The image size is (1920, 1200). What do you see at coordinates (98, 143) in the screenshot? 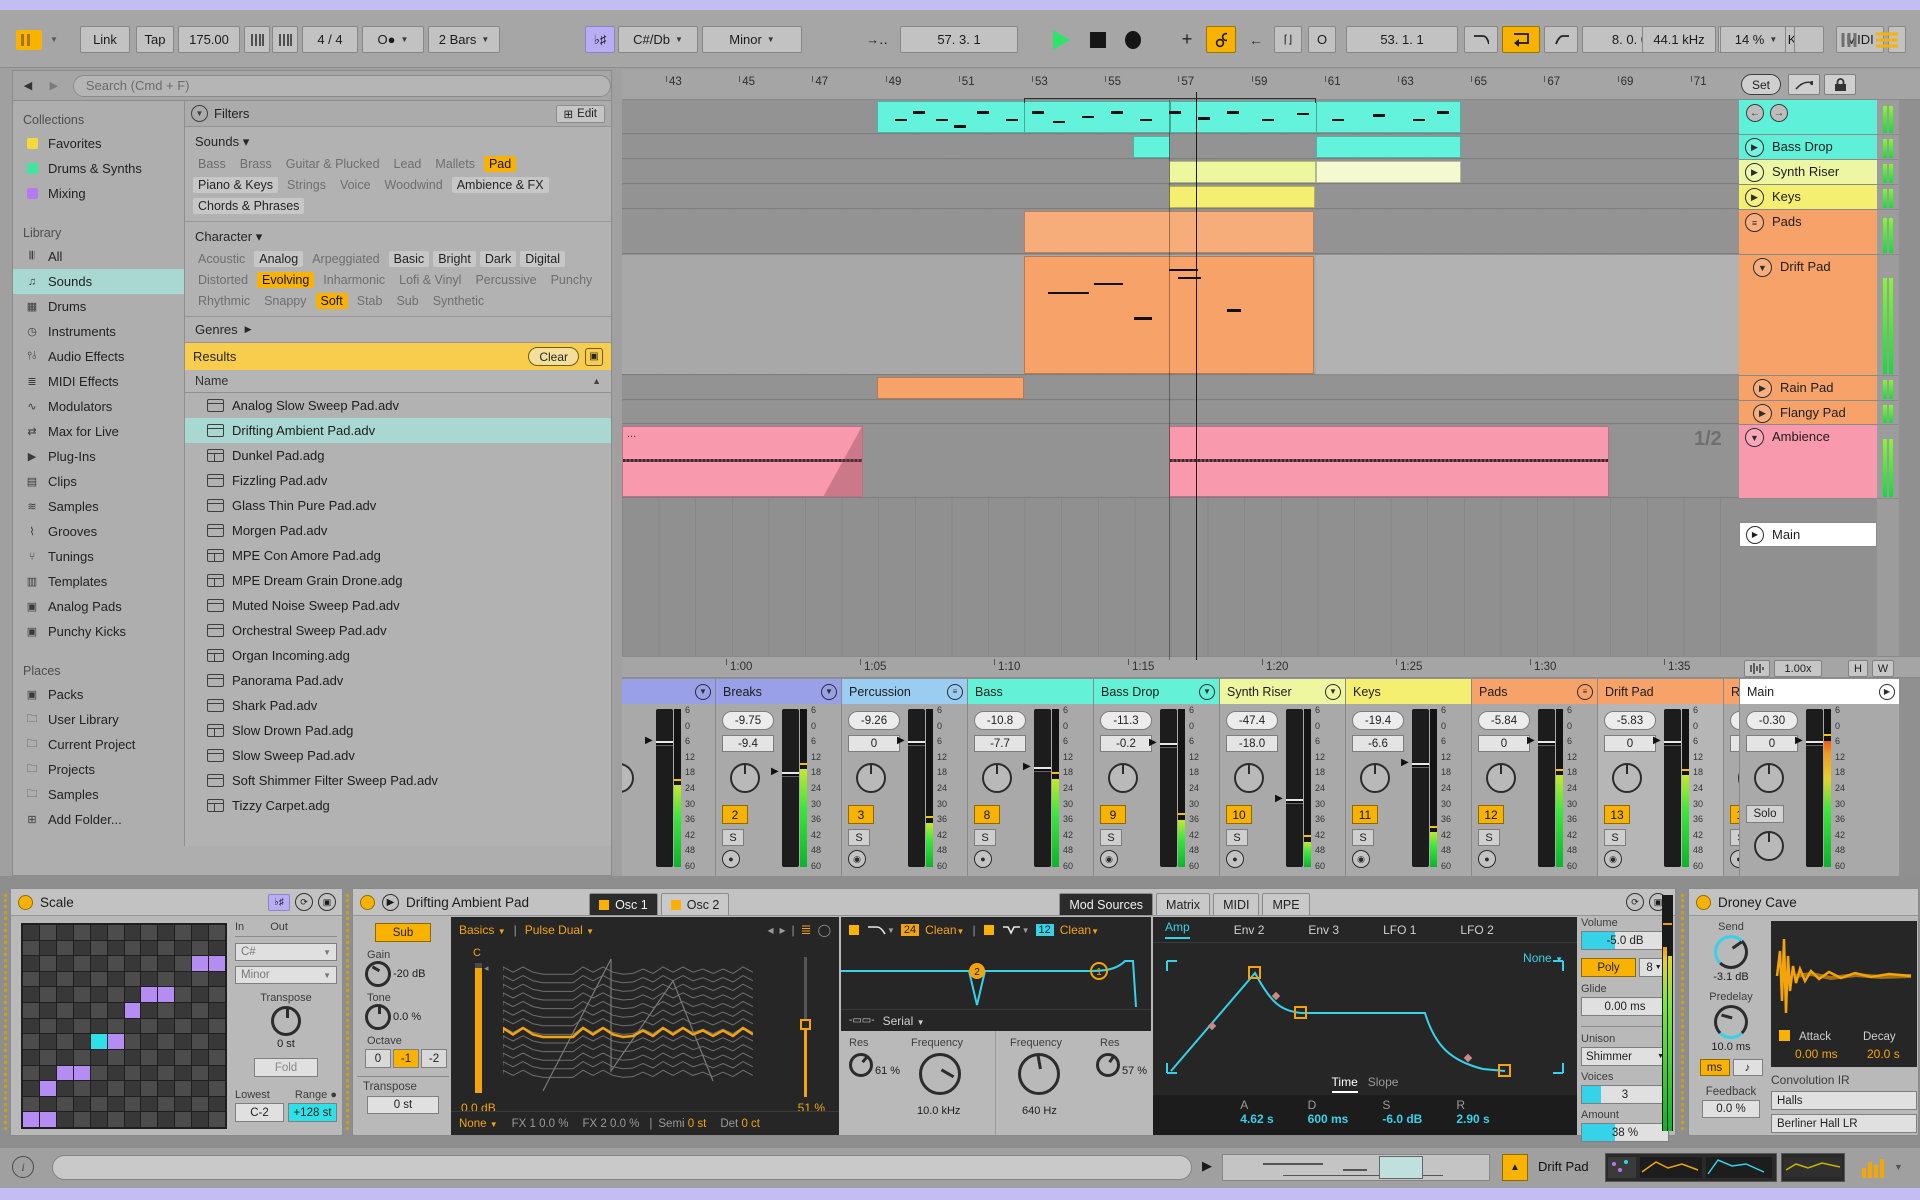
I see `sidebar-item-favorites: Favorites` at bounding box center [98, 143].